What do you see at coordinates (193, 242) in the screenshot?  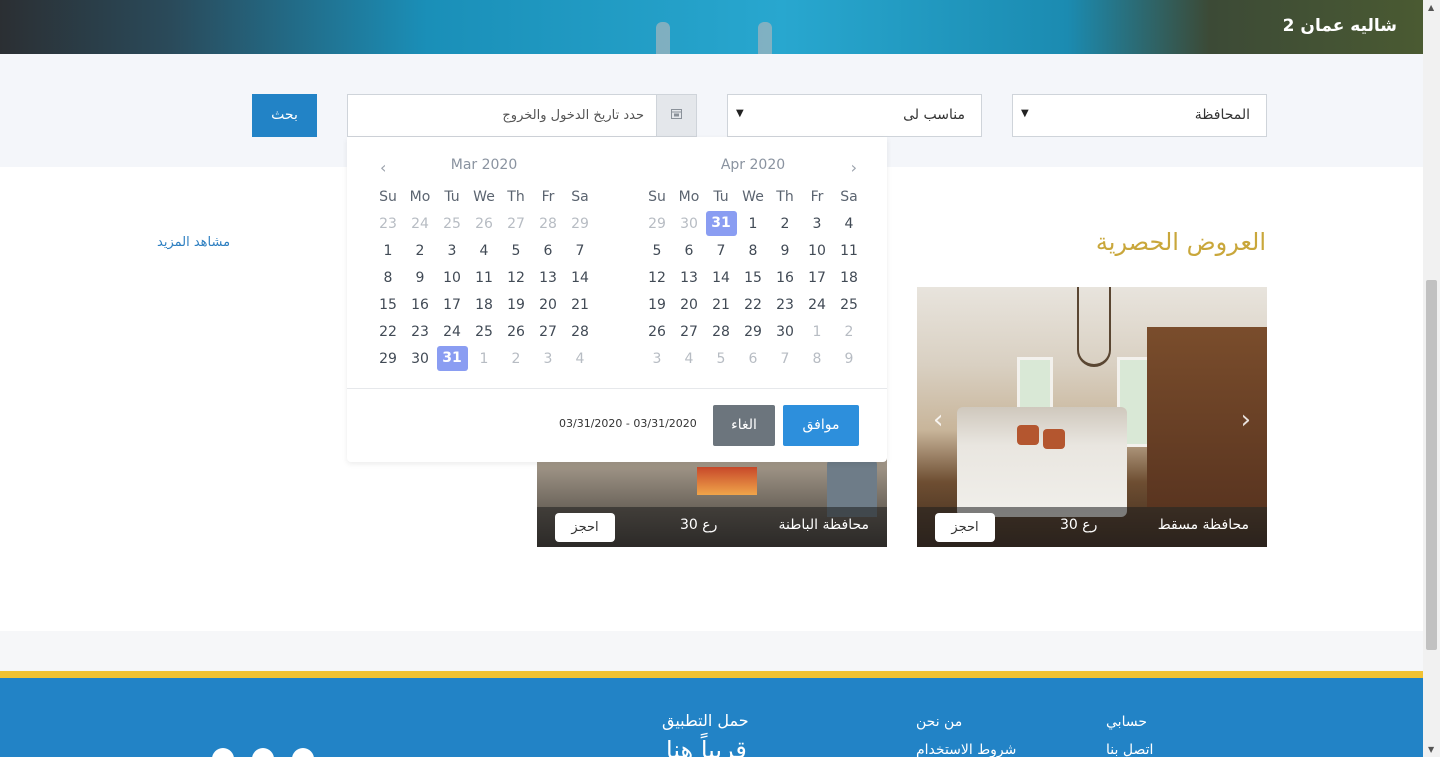 I see `see-more-link: مشاهد المزيد` at bounding box center [193, 242].